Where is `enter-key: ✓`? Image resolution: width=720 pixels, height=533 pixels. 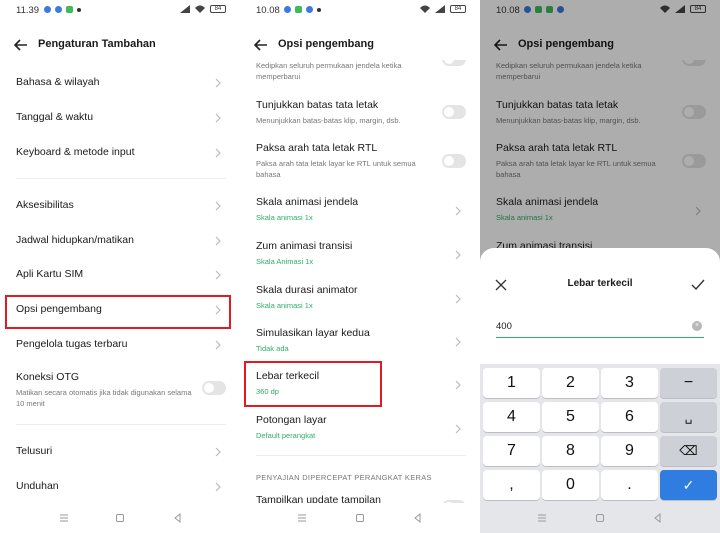 enter-key: ✓ is located at coordinates (688, 485).